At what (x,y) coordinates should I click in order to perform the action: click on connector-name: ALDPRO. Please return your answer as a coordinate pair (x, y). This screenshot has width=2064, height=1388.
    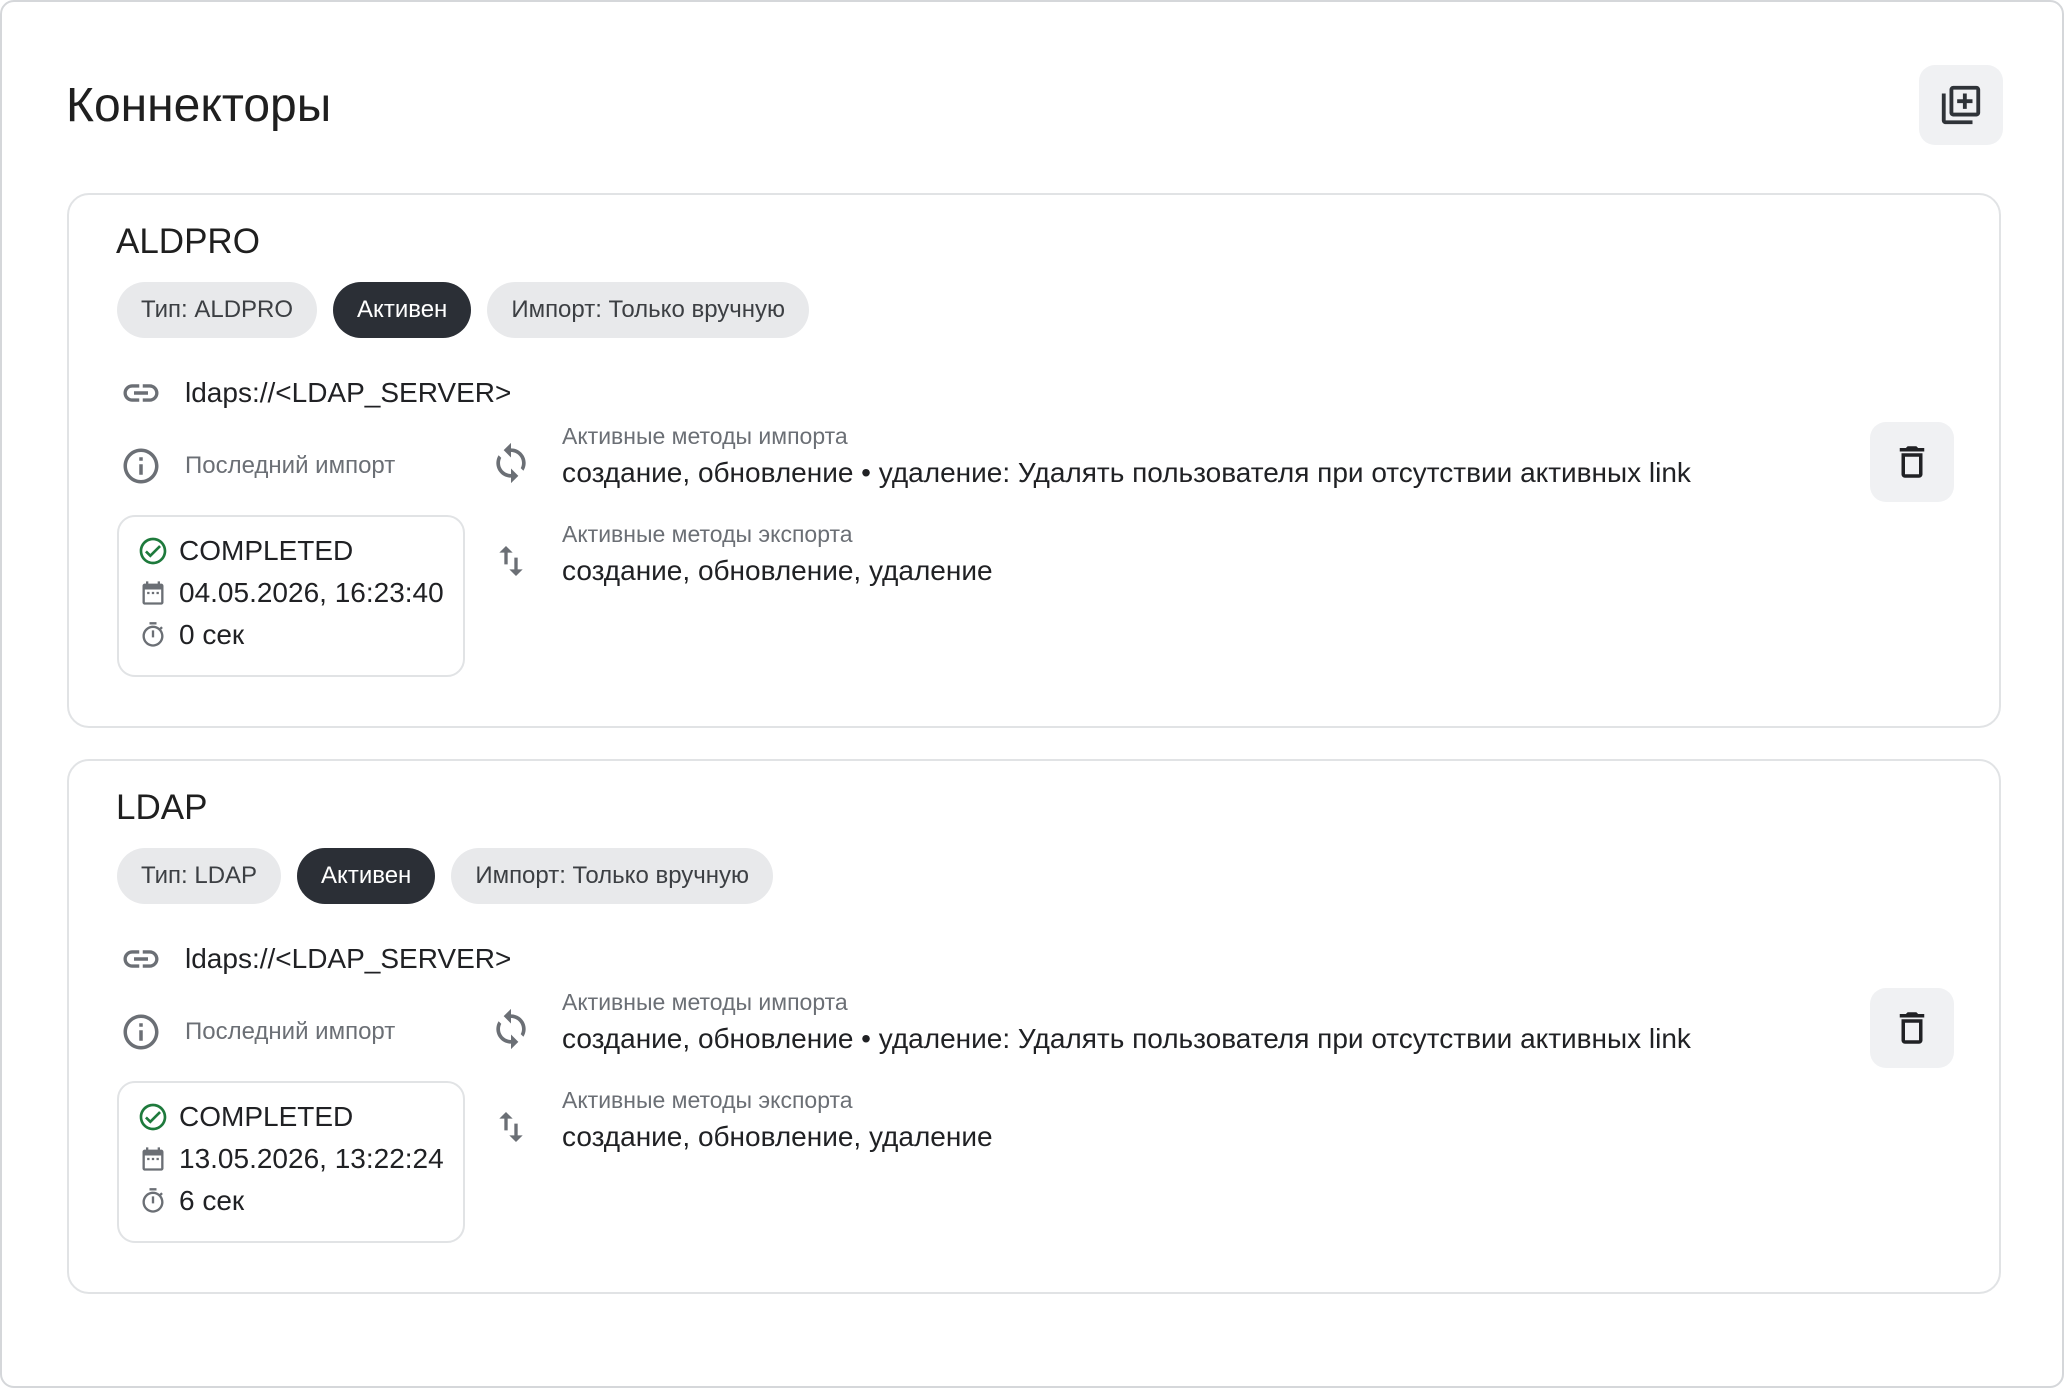
    Looking at the image, I should click on (188, 241).